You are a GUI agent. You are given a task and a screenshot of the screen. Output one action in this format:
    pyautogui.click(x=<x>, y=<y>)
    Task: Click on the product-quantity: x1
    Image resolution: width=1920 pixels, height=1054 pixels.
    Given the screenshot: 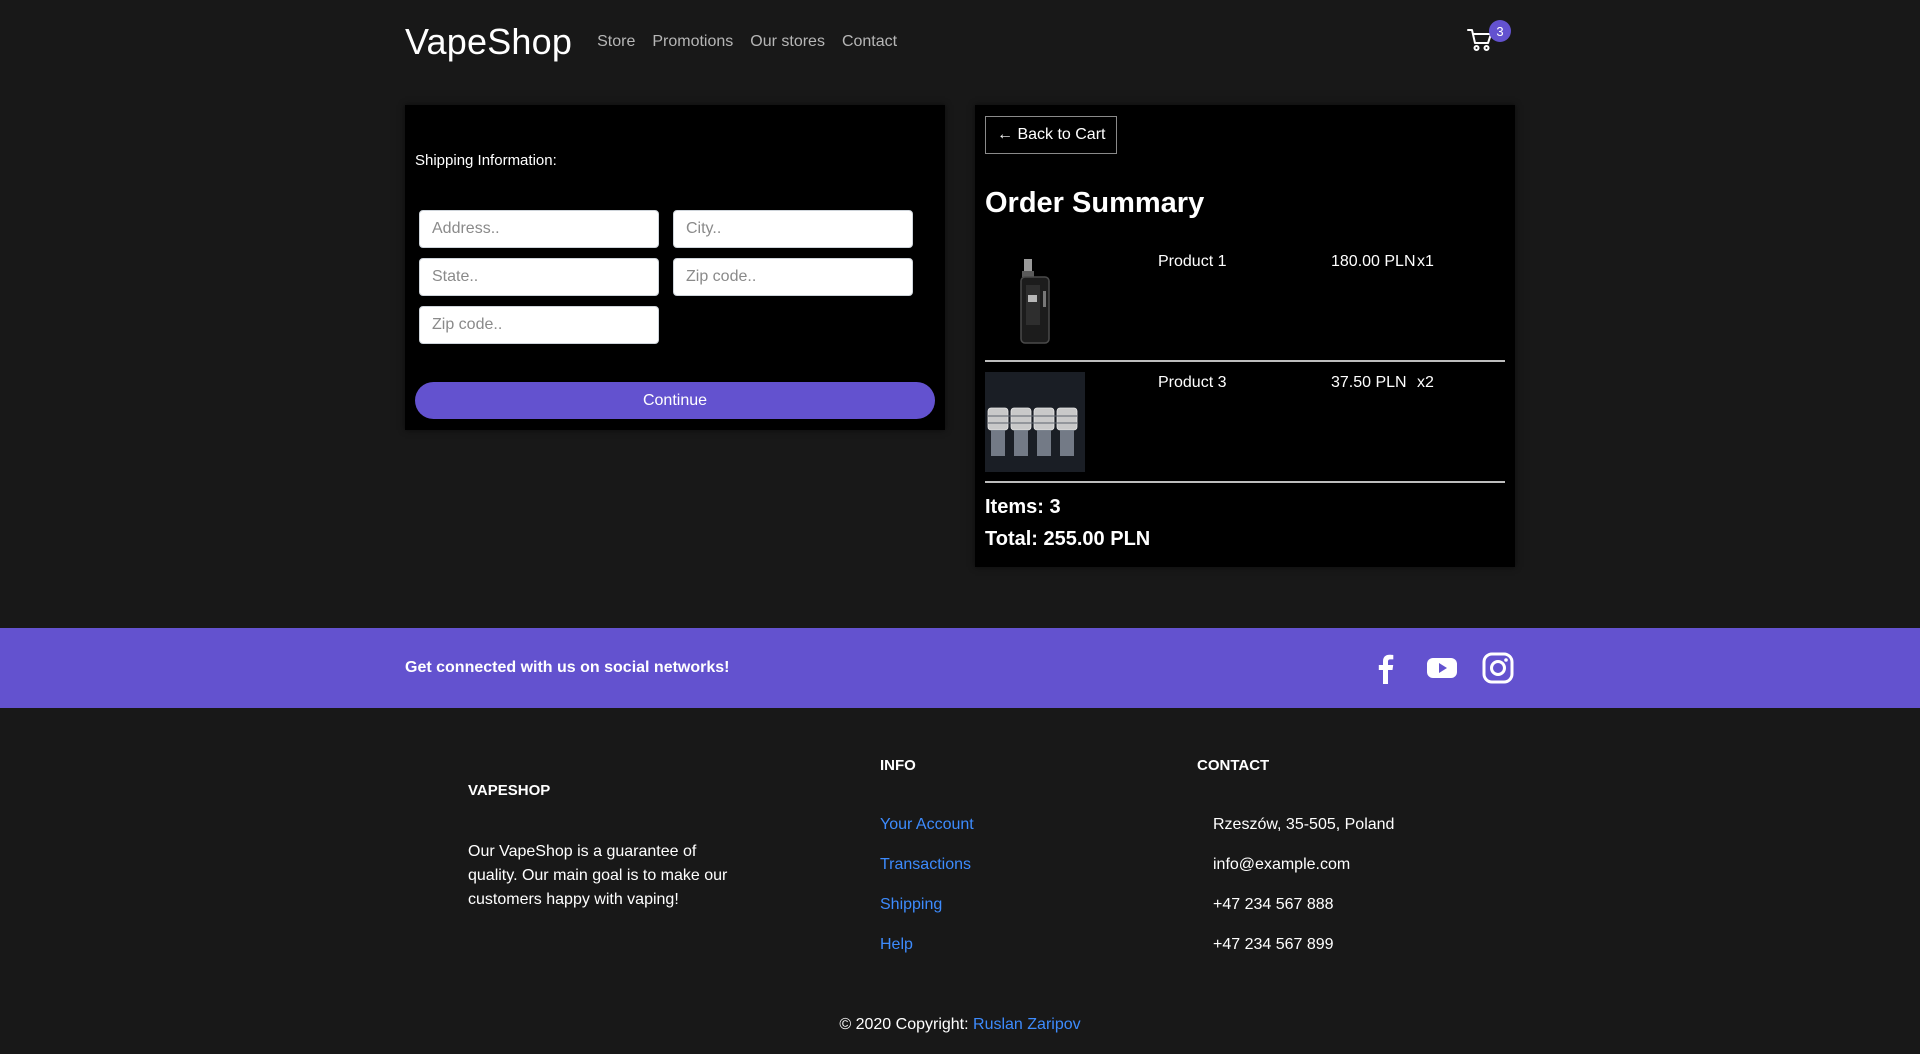 What is the action you would take?
    pyautogui.click(x=1425, y=261)
    